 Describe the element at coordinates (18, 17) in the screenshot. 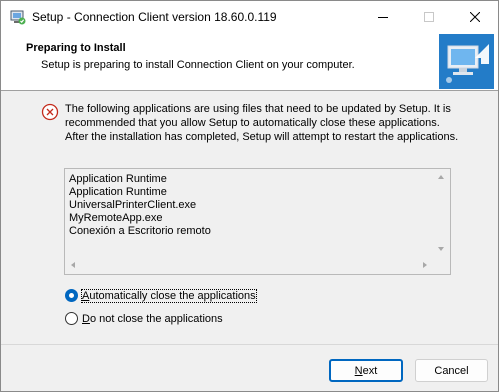

I see `setup-installer-icon` at that location.